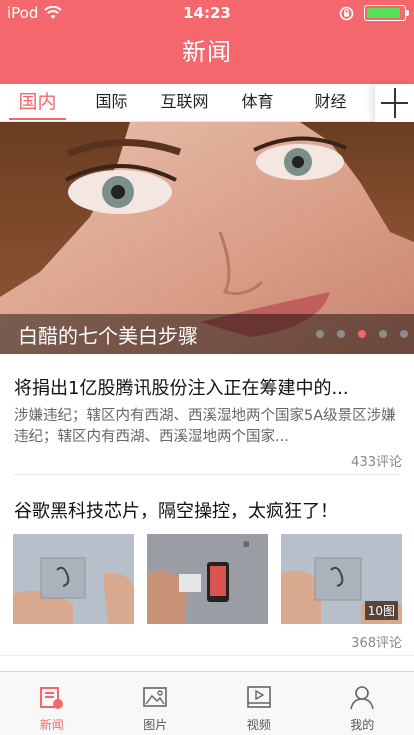 Image resolution: width=414 pixels, height=735 pixels. Describe the element at coordinates (330, 103) in the screenshot. I see `tab-finance: 财经` at that location.